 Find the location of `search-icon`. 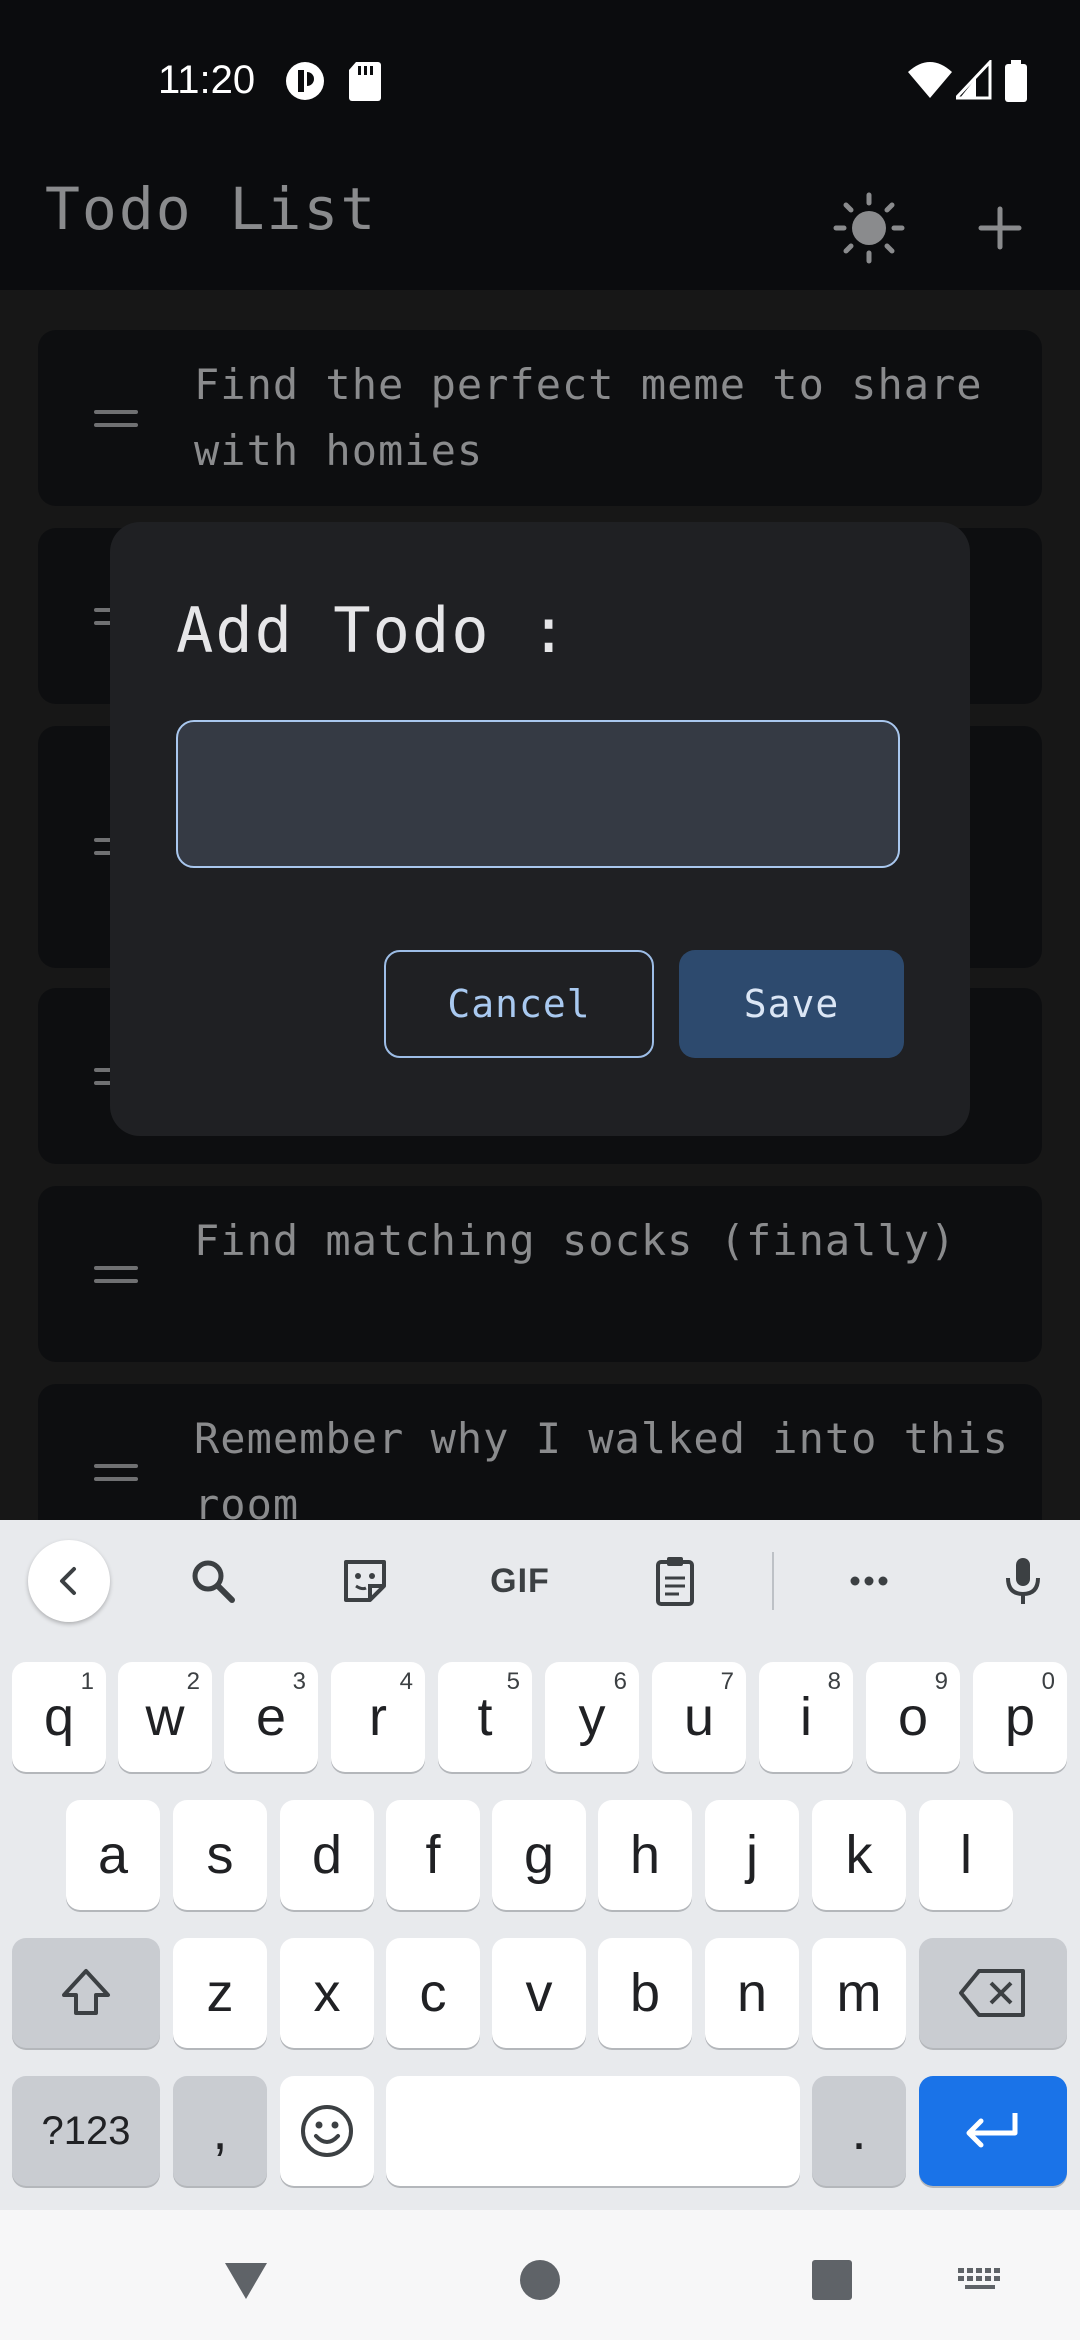

search-icon is located at coordinates (213, 1581).